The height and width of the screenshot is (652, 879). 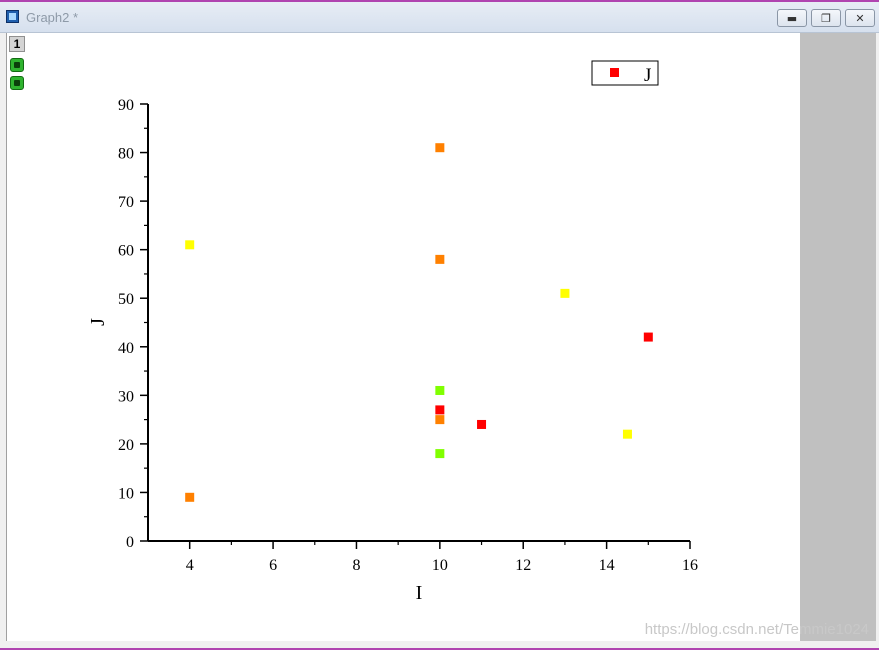 What do you see at coordinates (126, 396) in the screenshot?
I see `y-tick-label: 30` at bounding box center [126, 396].